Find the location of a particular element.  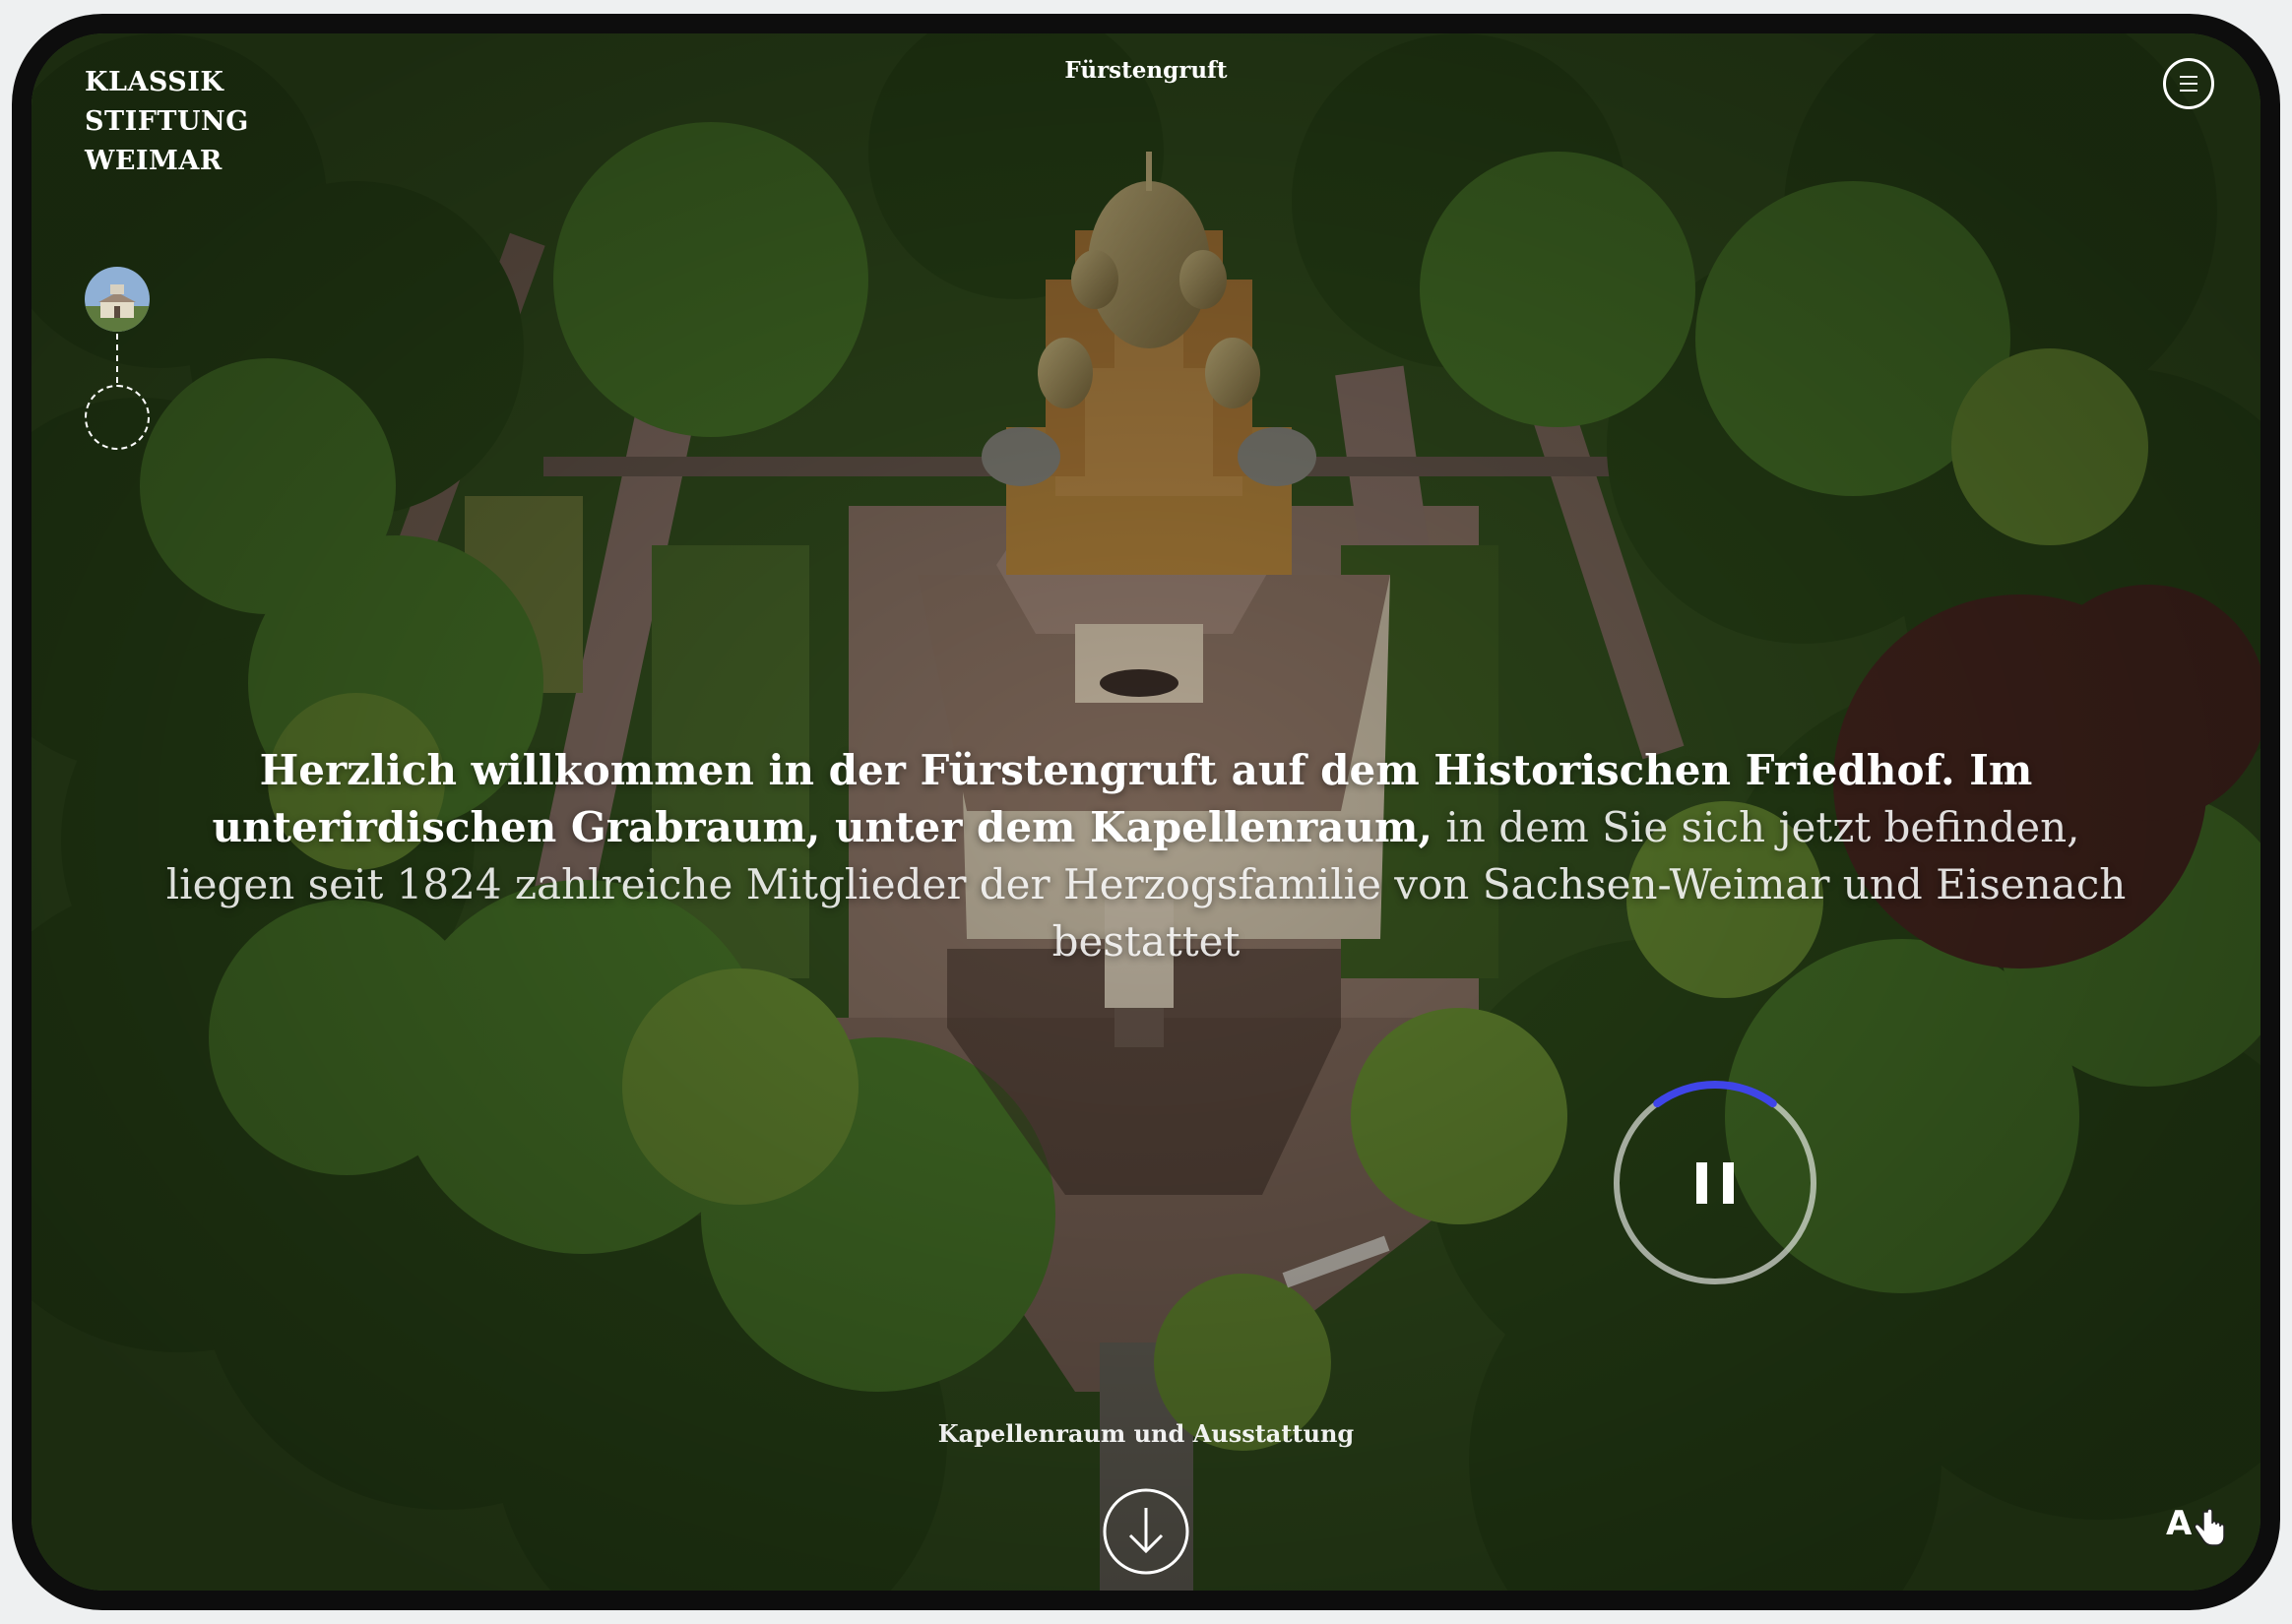

page-title: Fürstengruft is located at coordinates (1146, 70).